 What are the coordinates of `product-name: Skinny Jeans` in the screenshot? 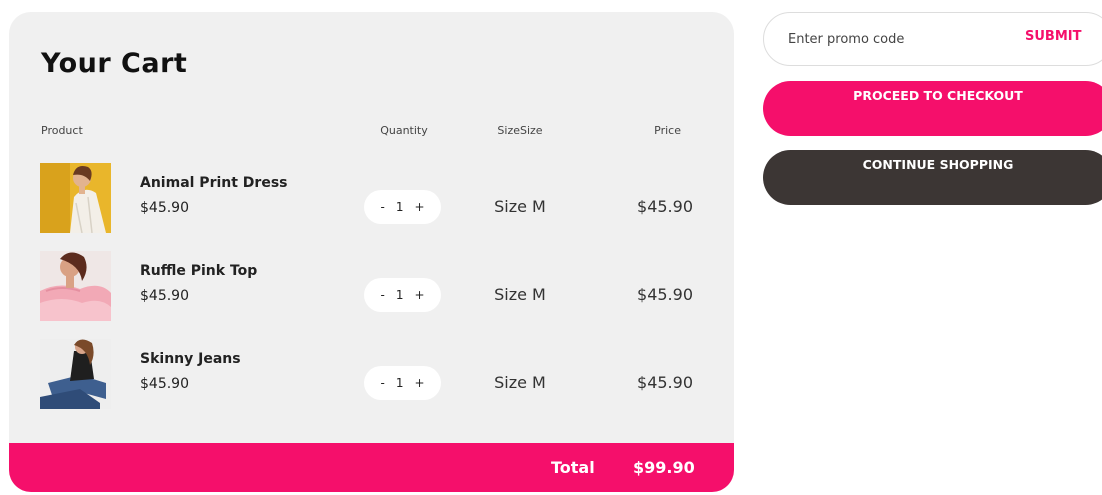 It's located at (190, 359).